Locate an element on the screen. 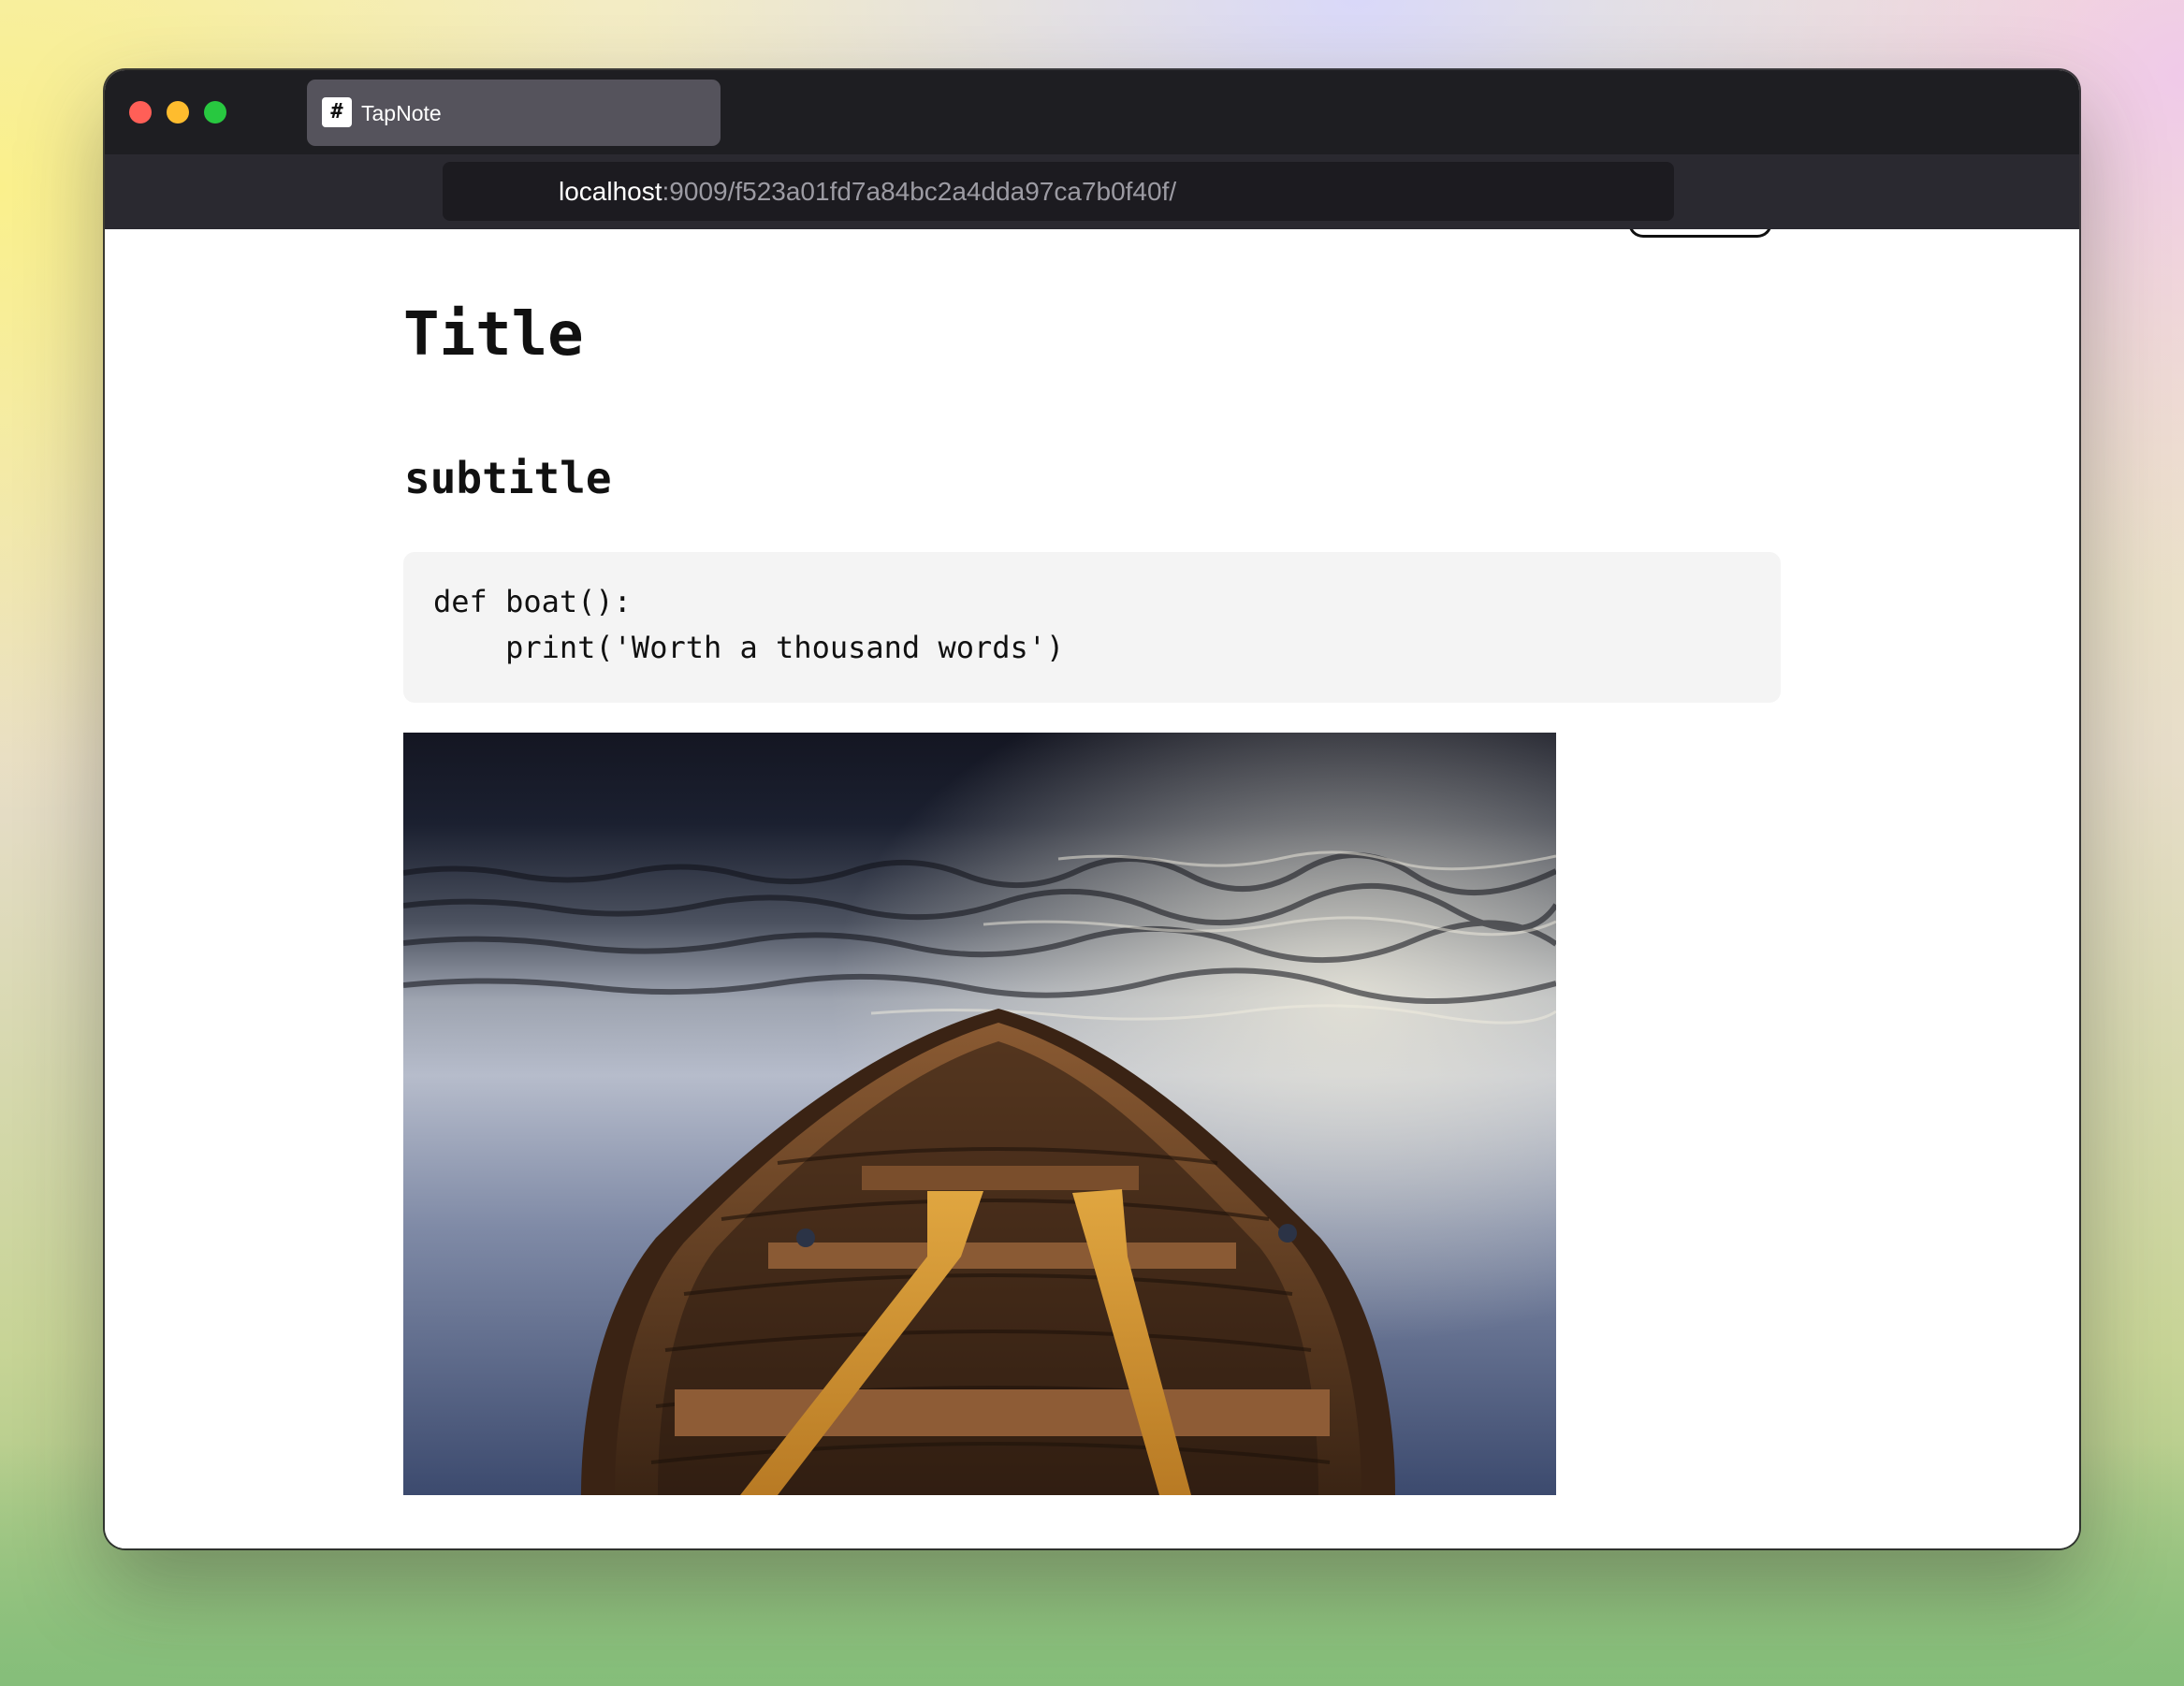 Image resolution: width=2184 pixels, height=1686 pixels. note-title: Title is located at coordinates (493, 335).